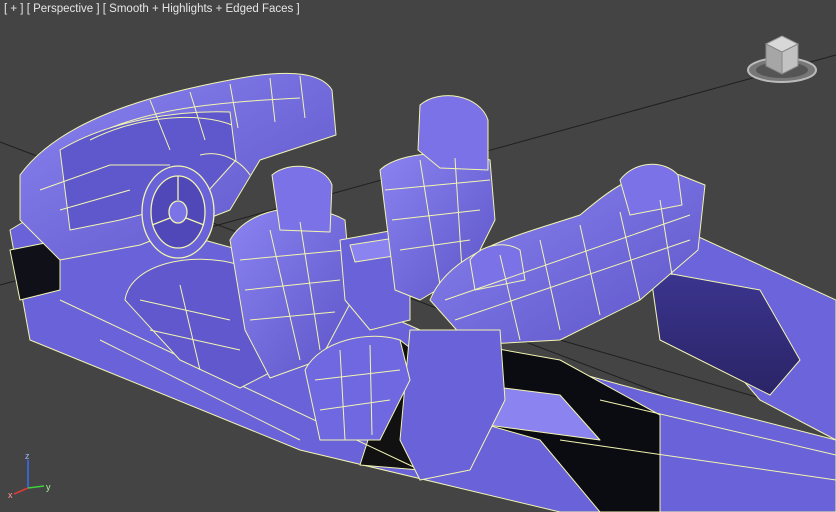 Image resolution: width=836 pixels, height=512 pixels. Describe the element at coordinates (27, 456) in the screenshot. I see `axis-z-label: z` at that location.